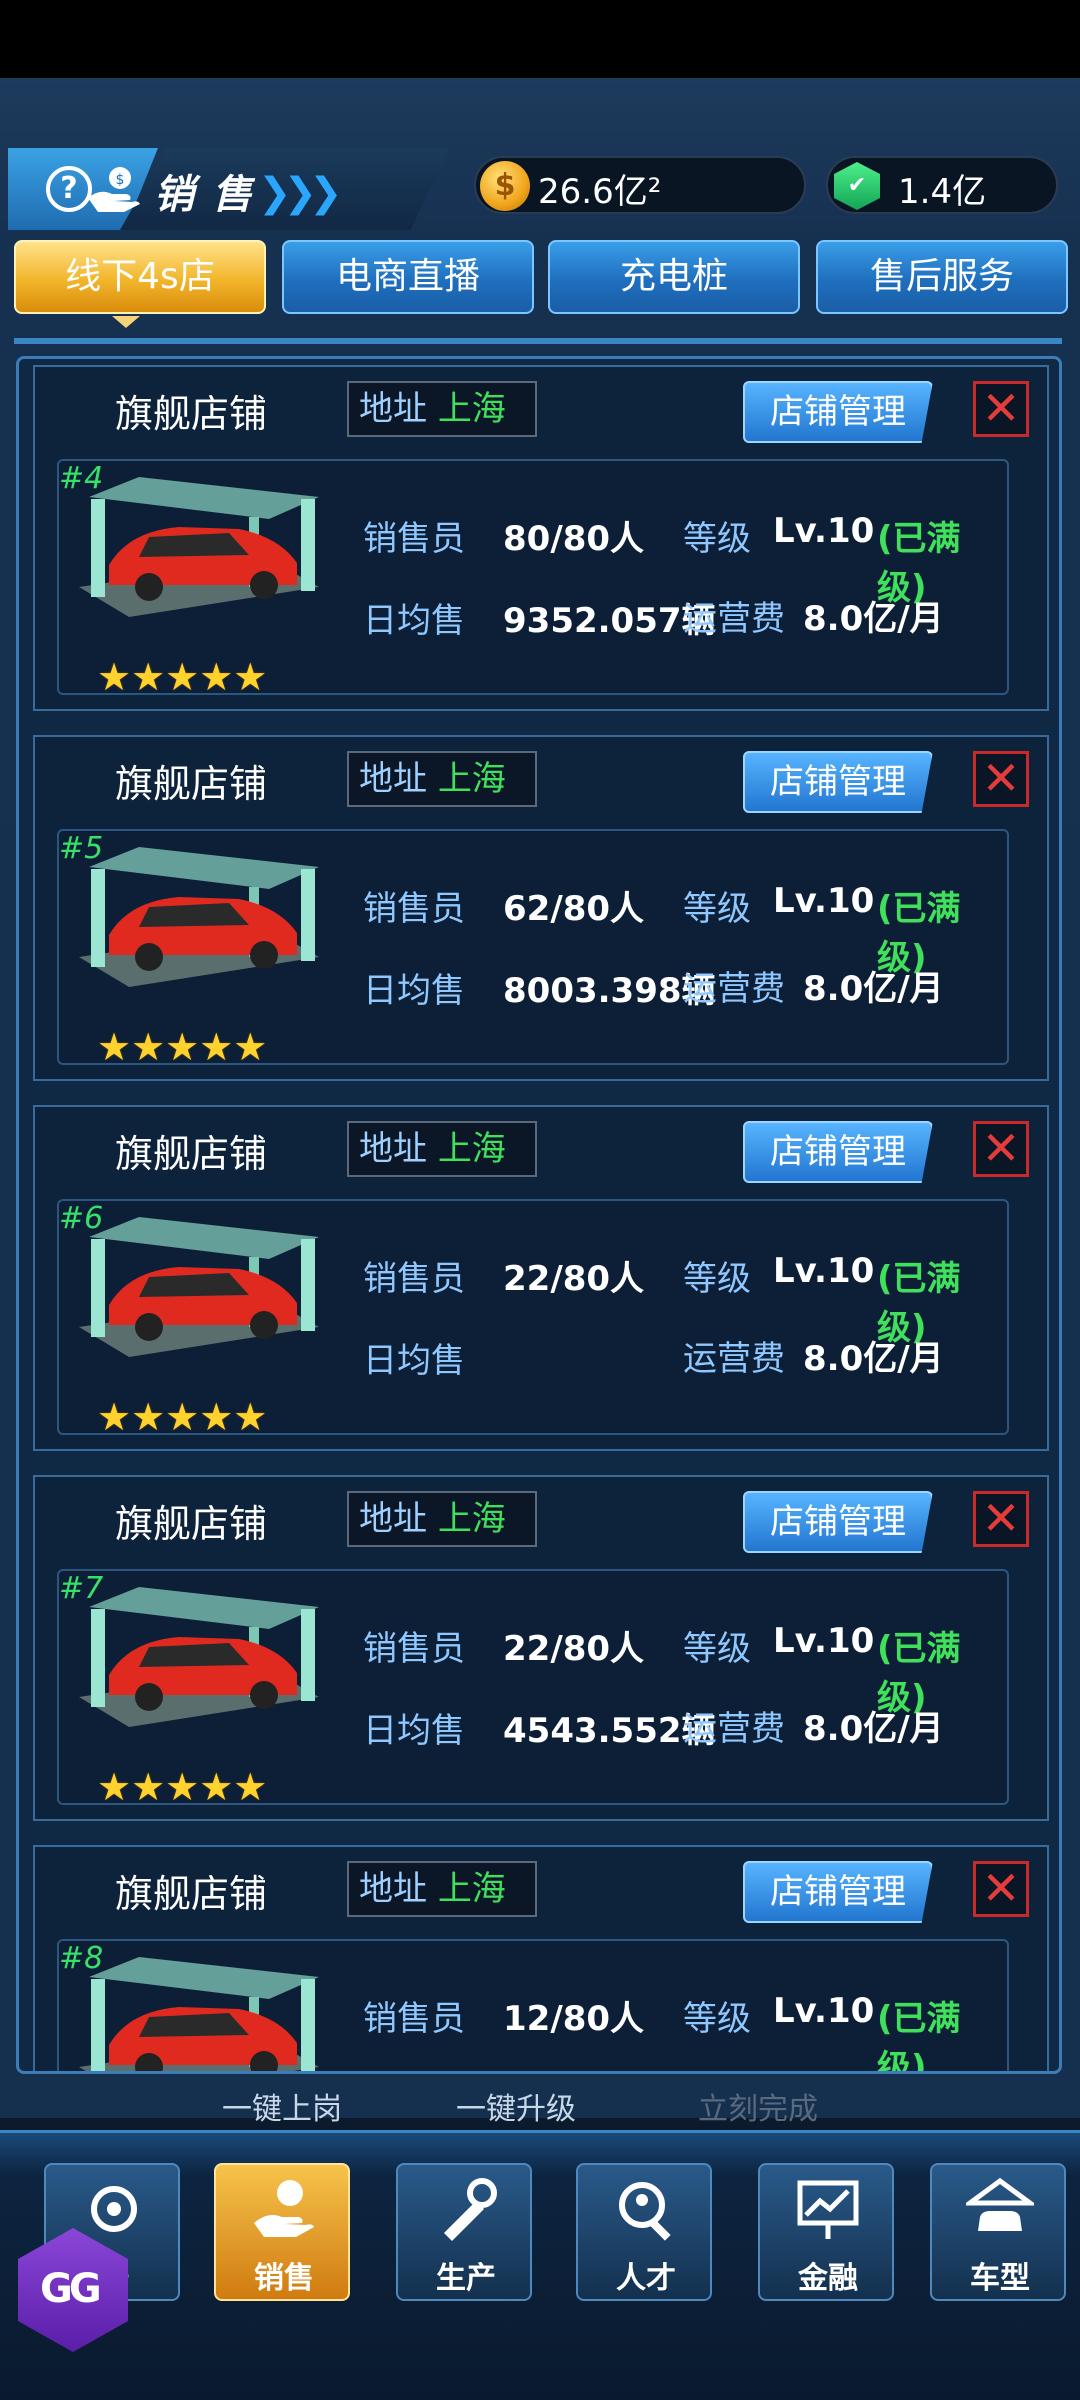  I want to click on status-bar, so click(540, 39).